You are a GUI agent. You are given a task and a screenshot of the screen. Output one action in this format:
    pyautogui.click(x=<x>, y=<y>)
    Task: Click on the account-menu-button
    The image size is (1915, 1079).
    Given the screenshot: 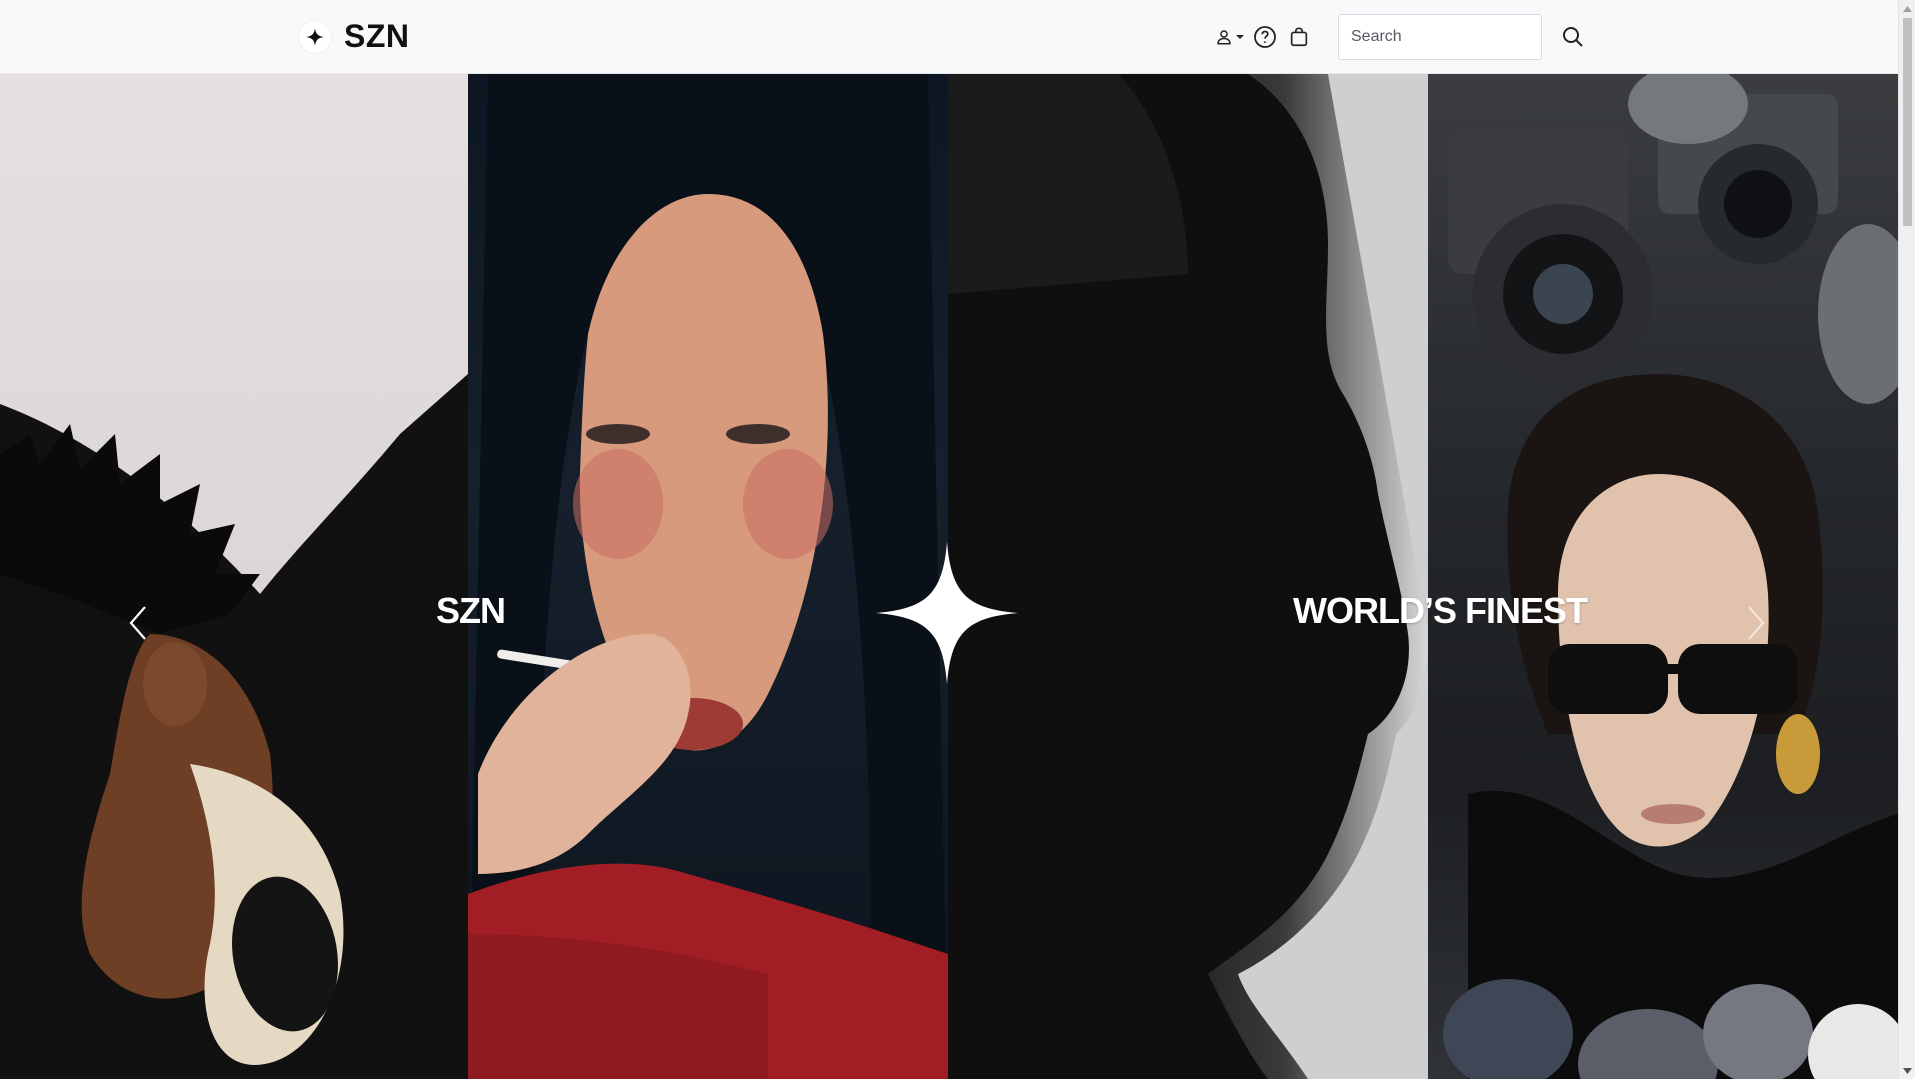 What is the action you would take?
    pyautogui.click(x=1230, y=37)
    